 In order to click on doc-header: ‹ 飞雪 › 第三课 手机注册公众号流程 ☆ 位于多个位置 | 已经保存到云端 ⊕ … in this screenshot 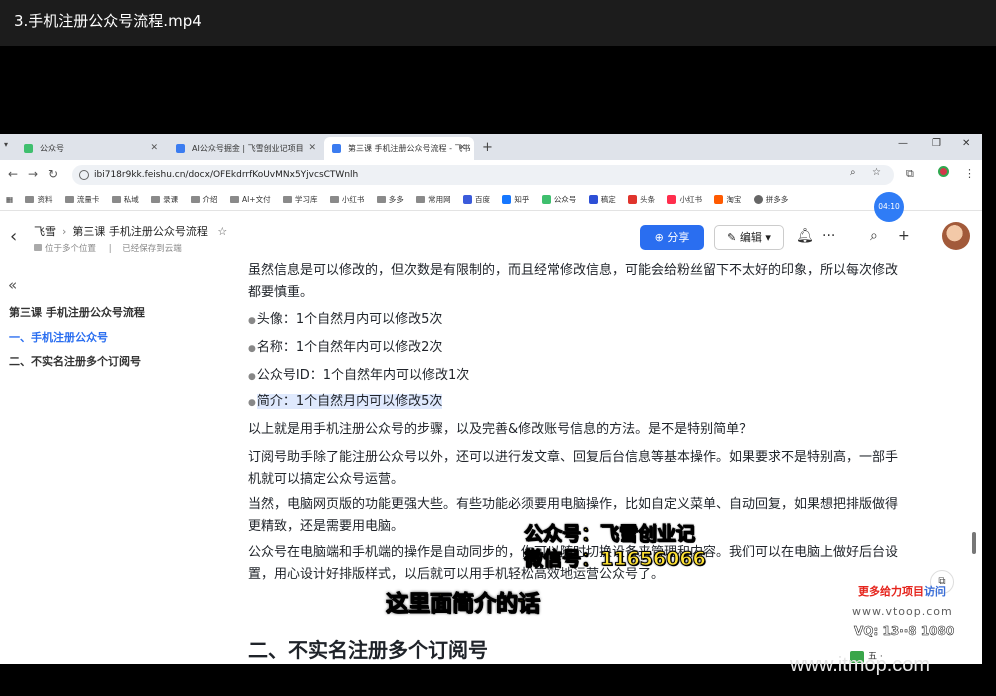, I will do `click(491, 238)`.